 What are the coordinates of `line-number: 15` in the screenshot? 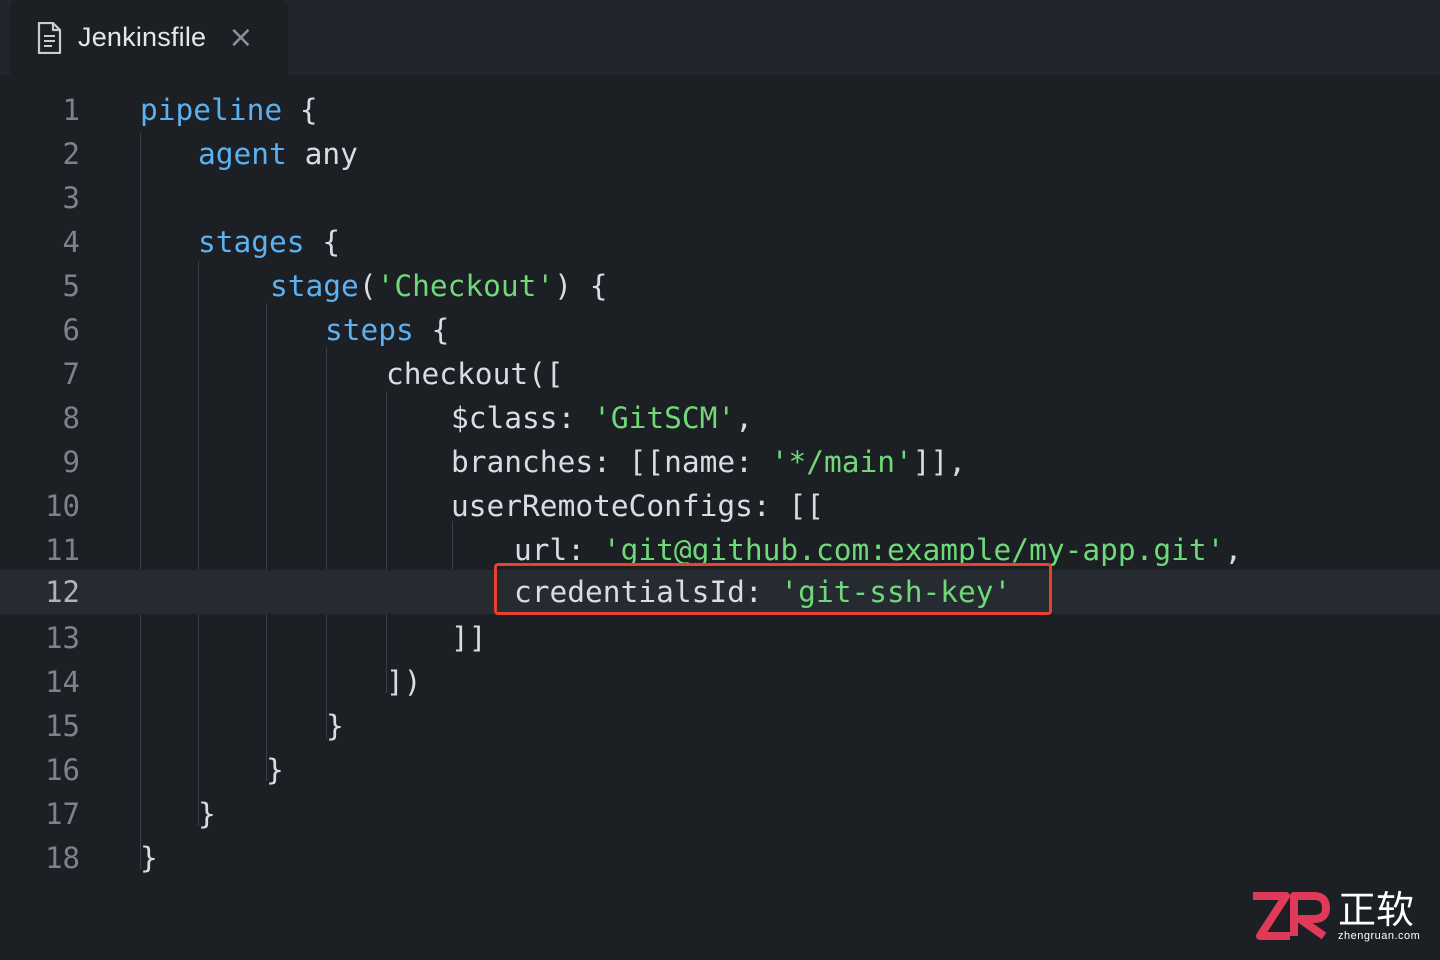 It's located at (62, 726).